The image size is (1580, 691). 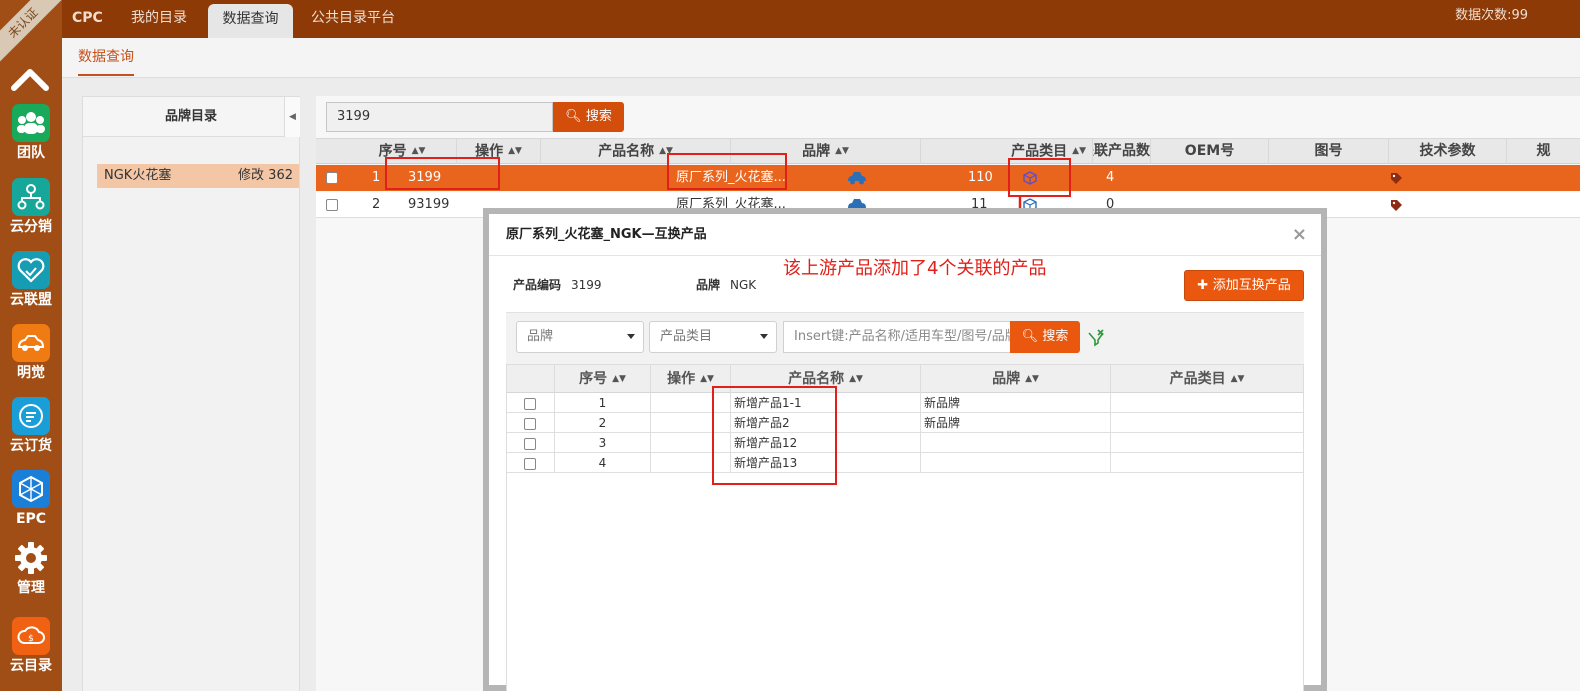 What do you see at coordinates (31, 558) in the screenshot?
I see `gear-icon` at bounding box center [31, 558].